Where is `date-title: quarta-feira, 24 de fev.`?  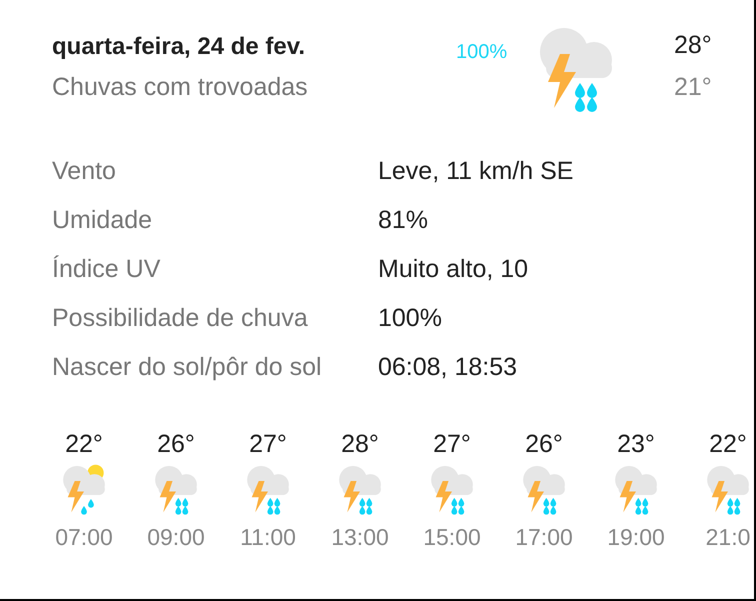
date-title: quarta-feira, 24 de fev. is located at coordinates (179, 47).